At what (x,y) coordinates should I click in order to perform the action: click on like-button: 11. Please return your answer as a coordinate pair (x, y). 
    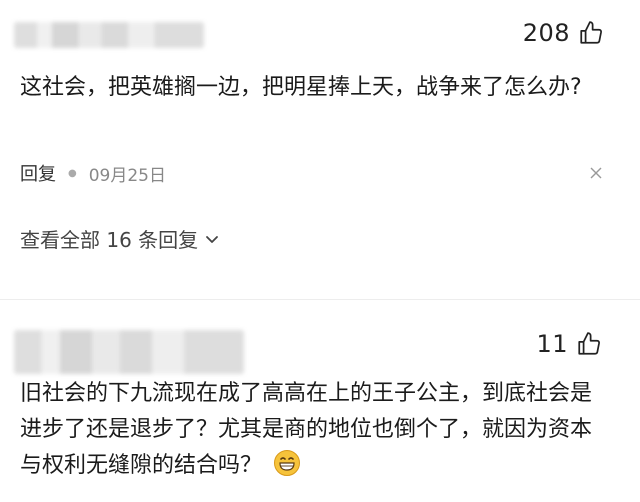
    Looking at the image, I should click on (569, 344).